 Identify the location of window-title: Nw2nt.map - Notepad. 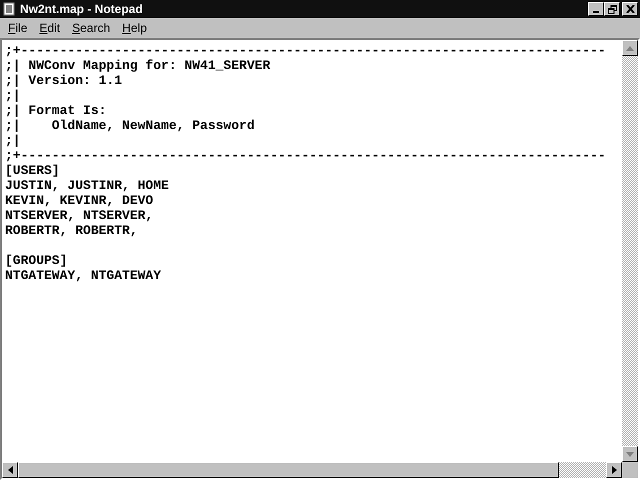
(81, 9).